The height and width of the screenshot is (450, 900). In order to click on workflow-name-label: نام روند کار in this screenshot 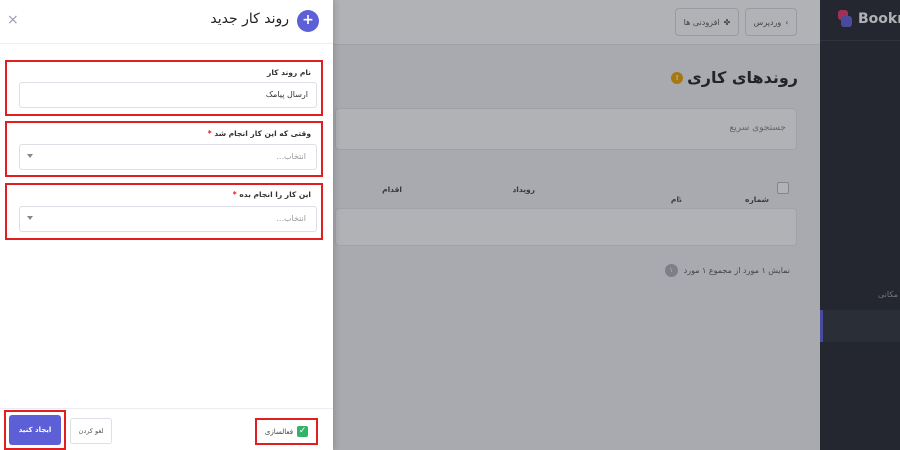, I will do `click(289, 72)`.